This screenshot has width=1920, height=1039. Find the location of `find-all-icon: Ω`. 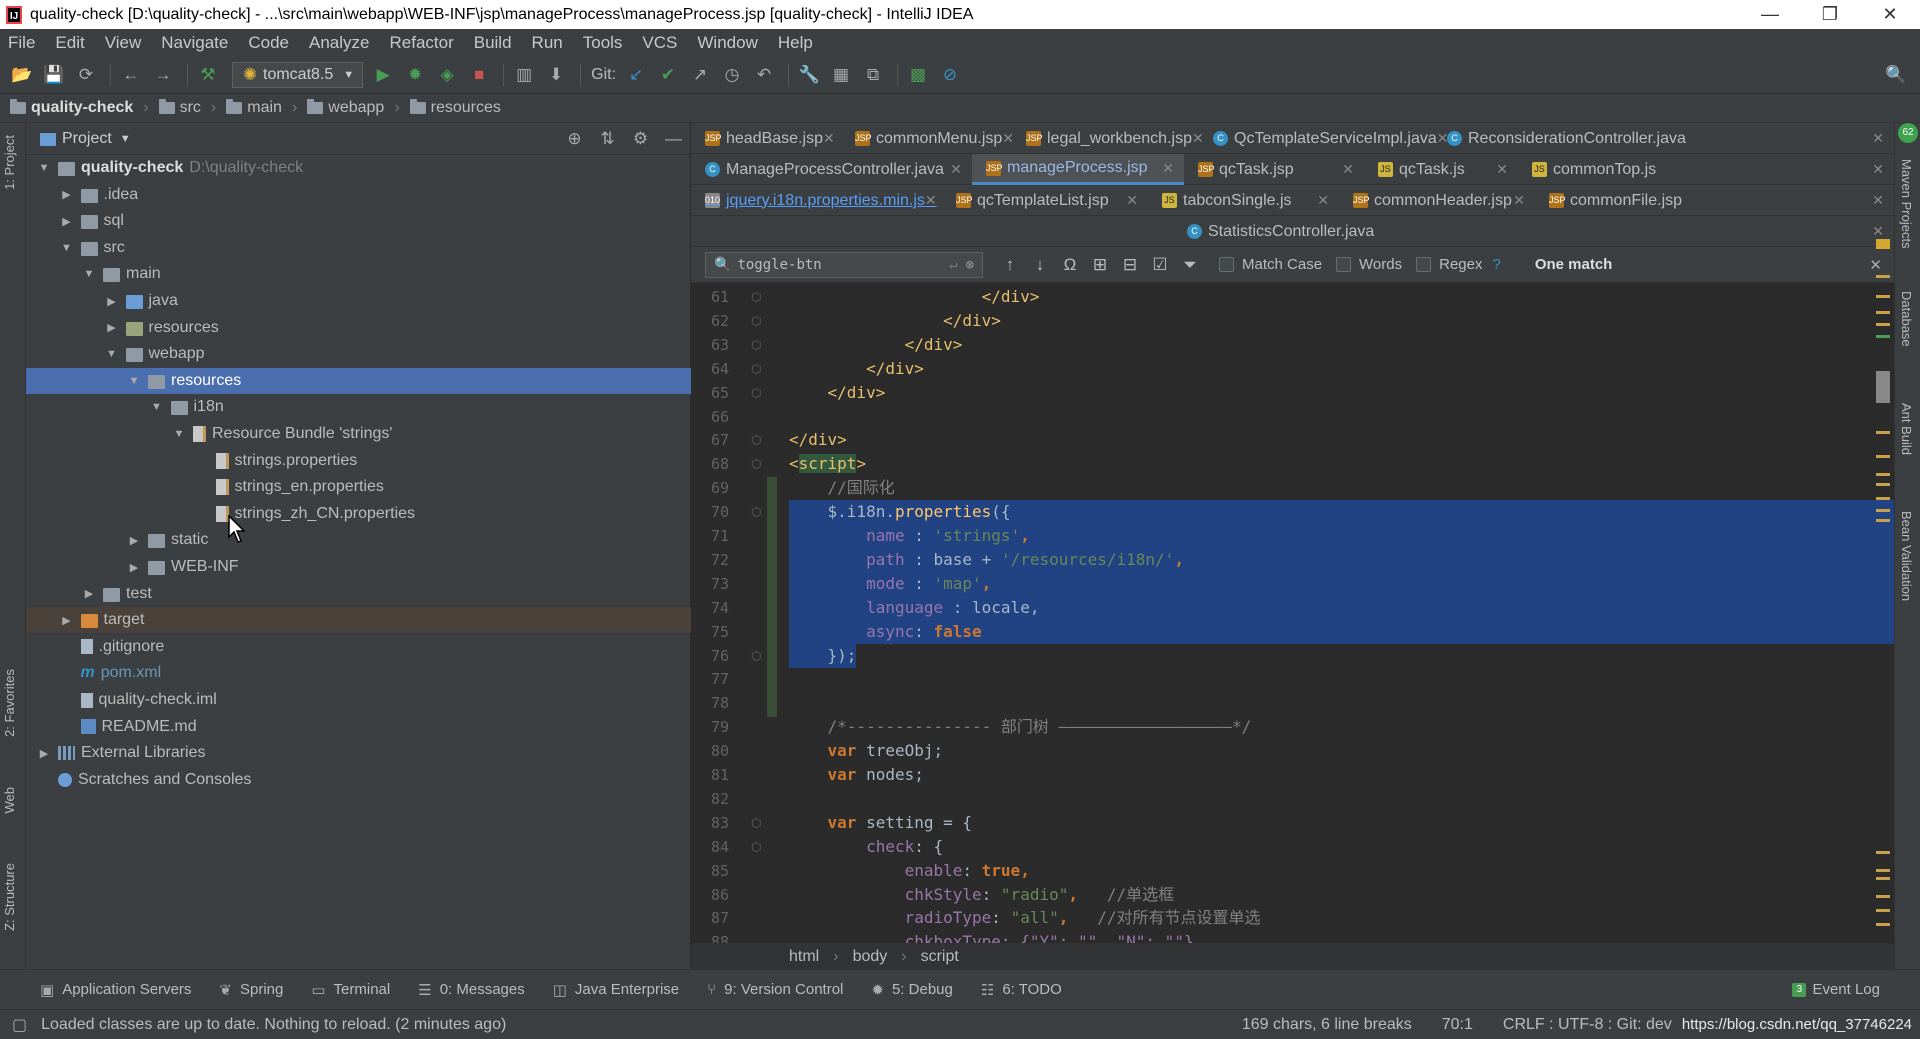

find-all-icon: Ω is located at coordinates (1070, 265).